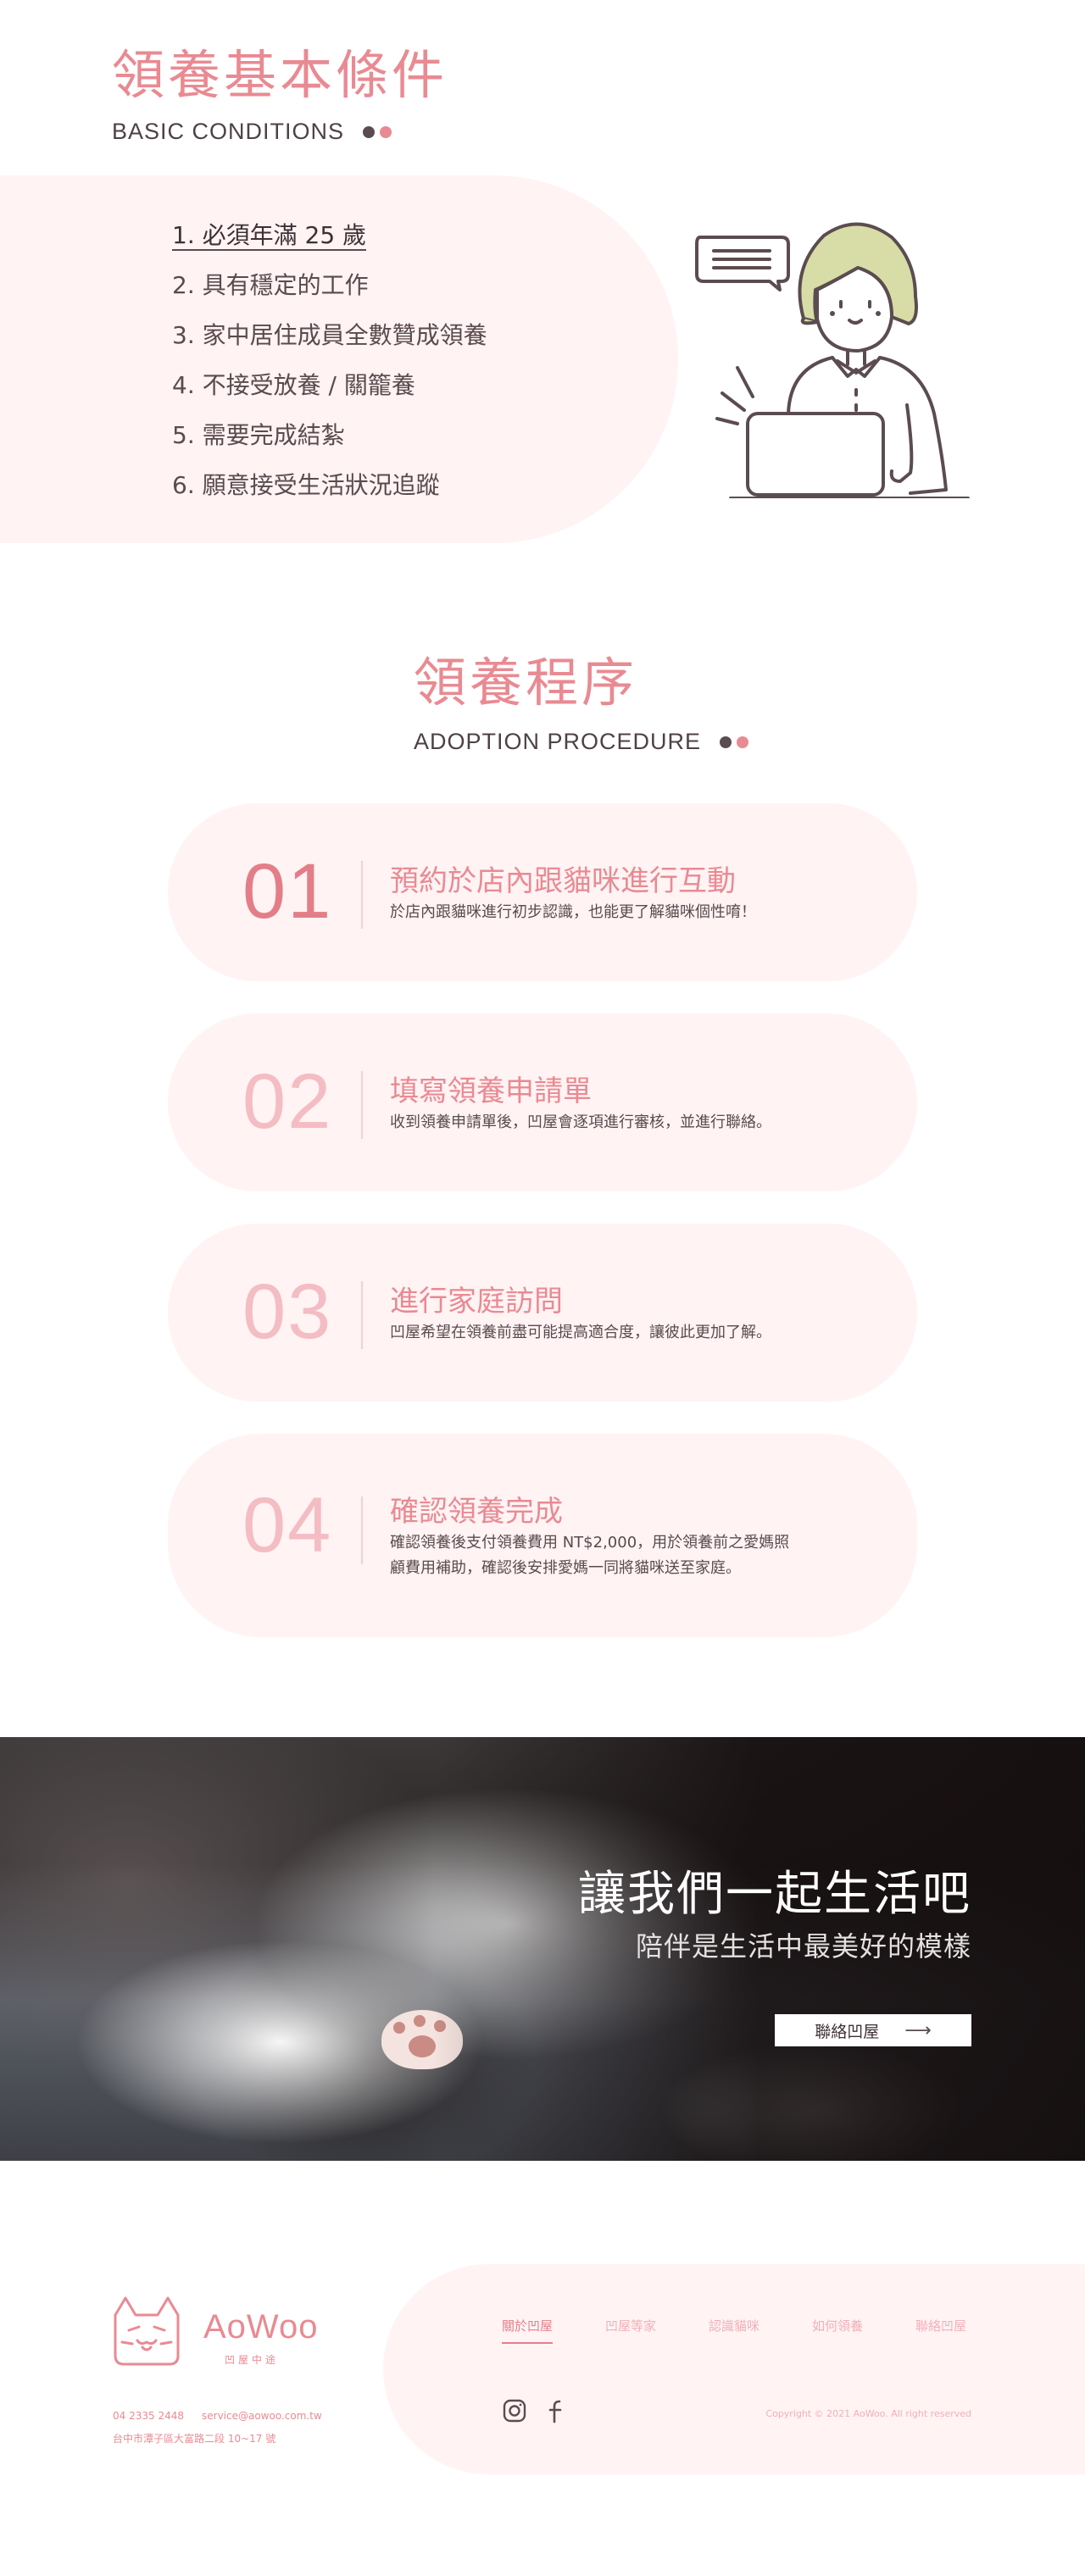 This screenshot has height=2576, width=1085. I want to click on condition-item: 1. 必須年滿 25 歲, so click(269, 236).